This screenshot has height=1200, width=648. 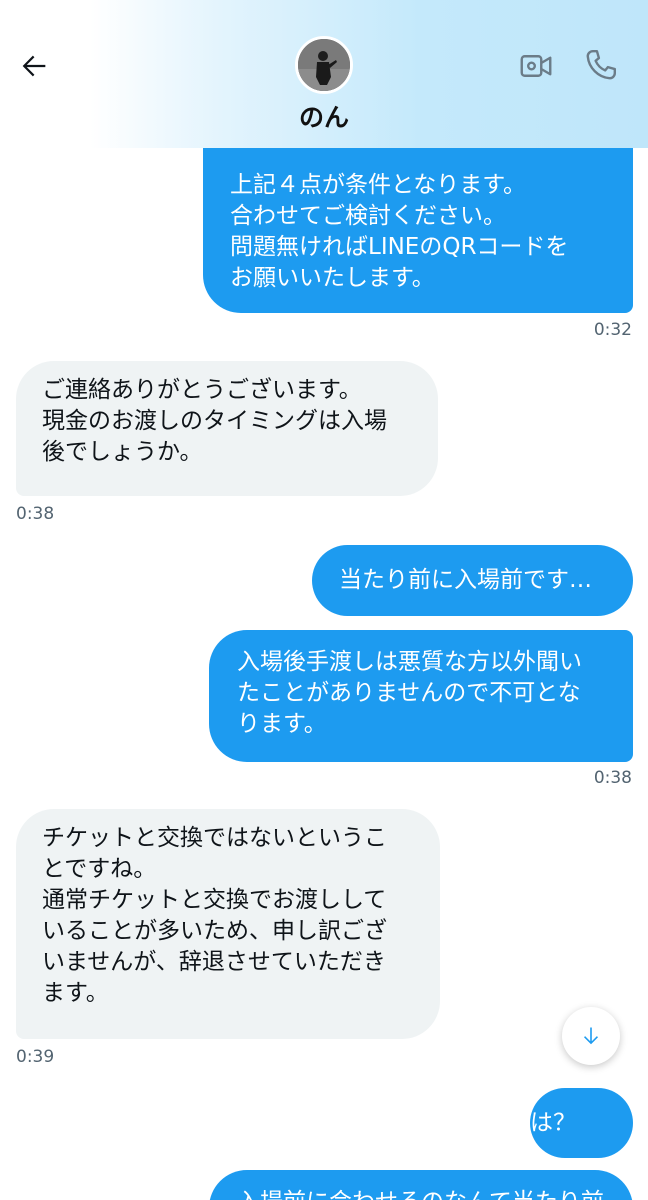 What do you see at coordinates (612, 330) in the screenshot?
I see `message-timestamp: 0:32` at bounding box center [612, 330].